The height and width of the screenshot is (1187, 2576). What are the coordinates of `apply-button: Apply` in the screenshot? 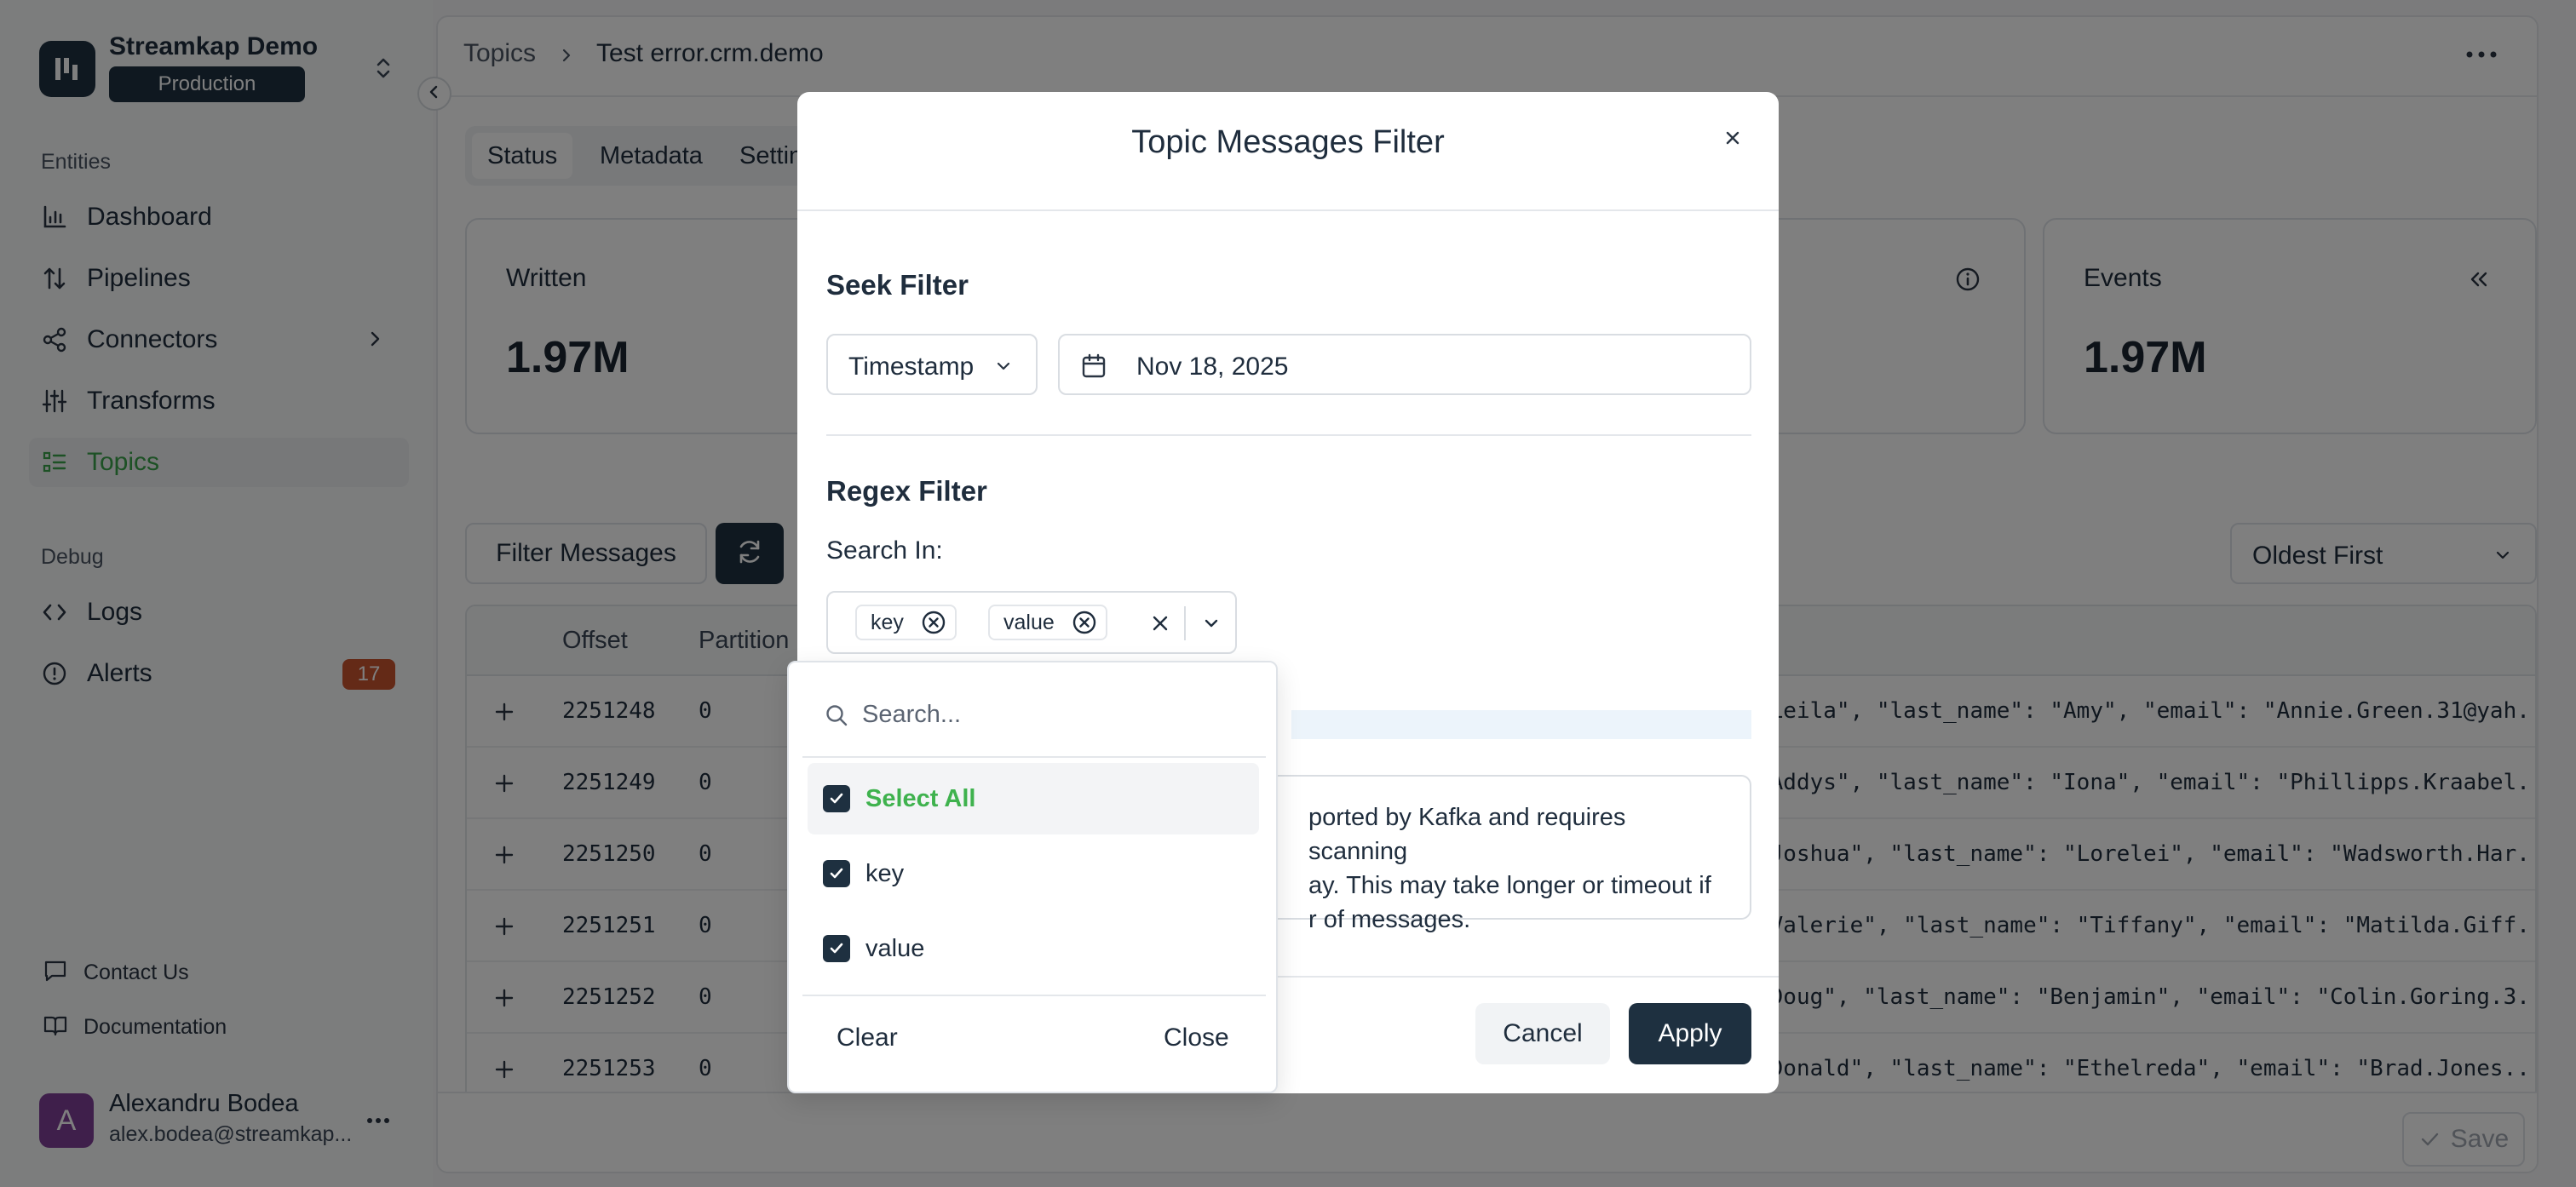 It's located at (1690, 1033).